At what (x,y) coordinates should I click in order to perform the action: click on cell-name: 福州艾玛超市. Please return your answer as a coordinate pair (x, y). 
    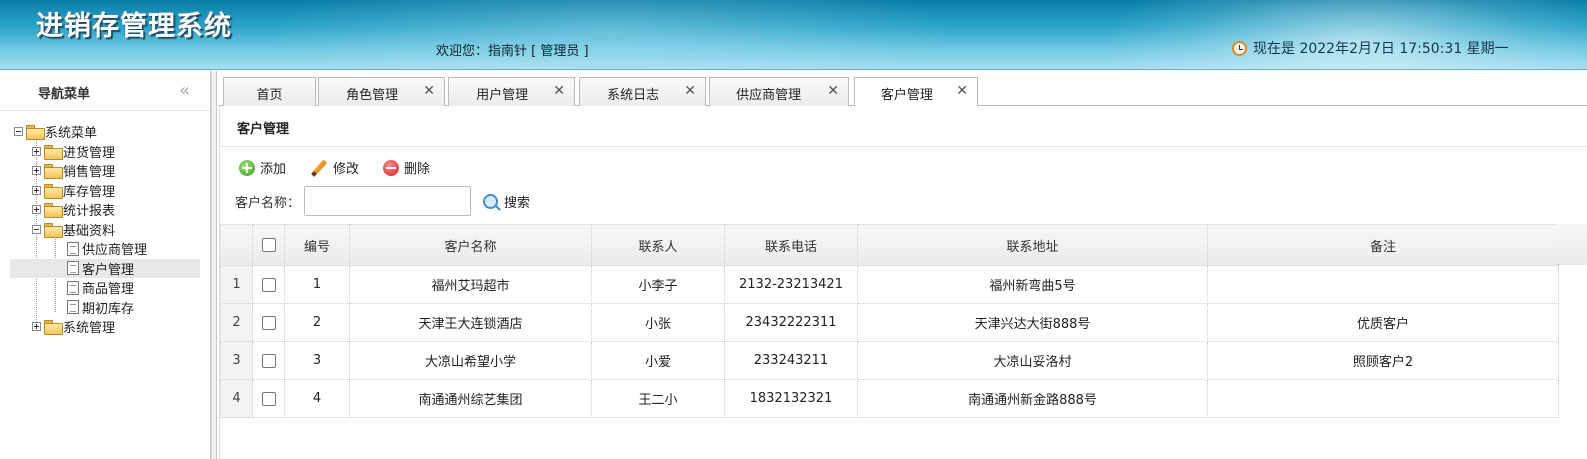
    Looking at the image, I should click on (470, 284).